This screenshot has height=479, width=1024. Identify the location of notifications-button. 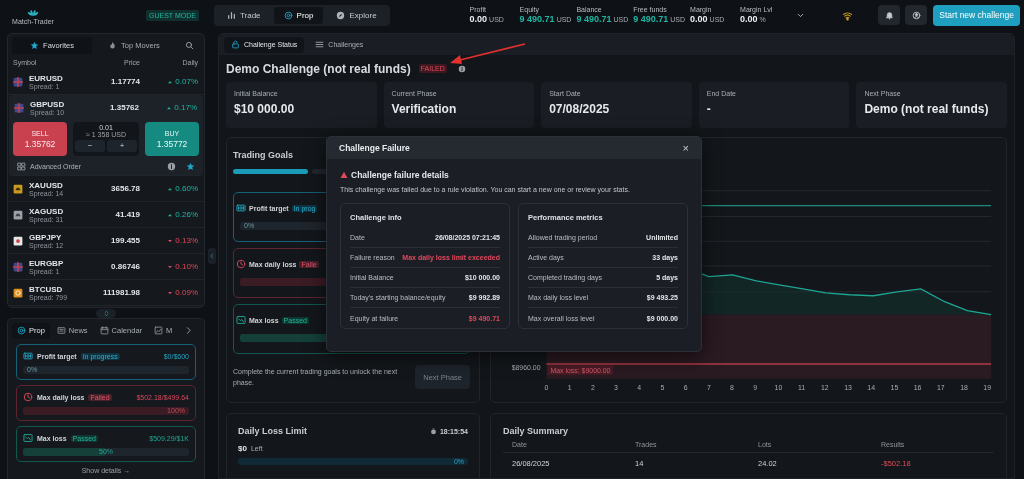
(889, 15).